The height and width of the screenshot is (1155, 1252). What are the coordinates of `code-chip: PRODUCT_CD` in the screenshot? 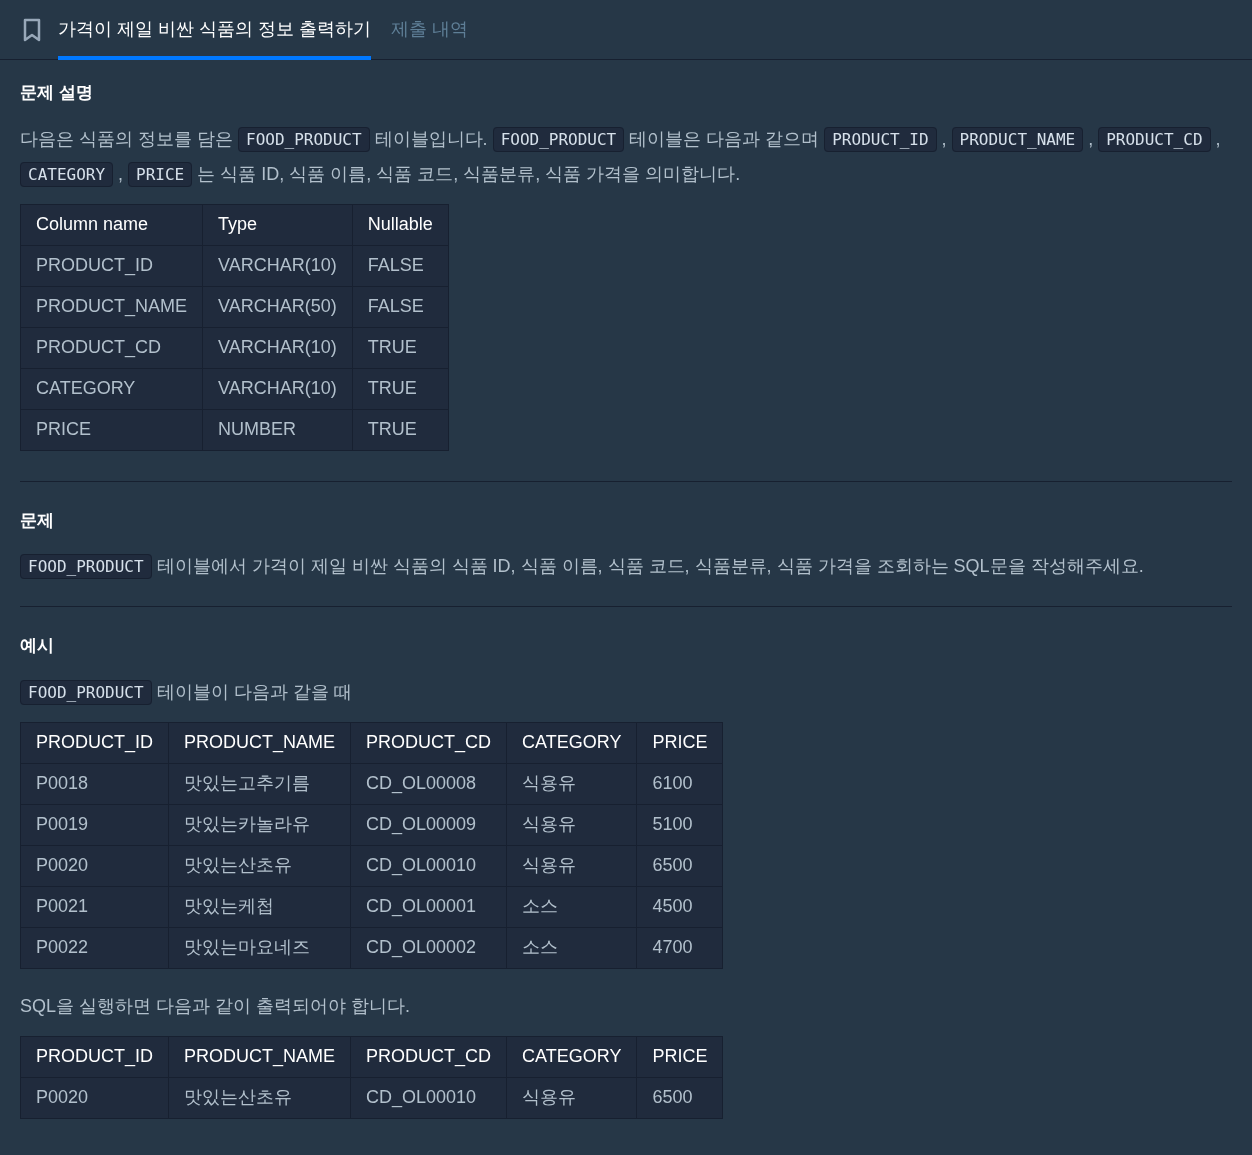 It's located at (1154, 139).